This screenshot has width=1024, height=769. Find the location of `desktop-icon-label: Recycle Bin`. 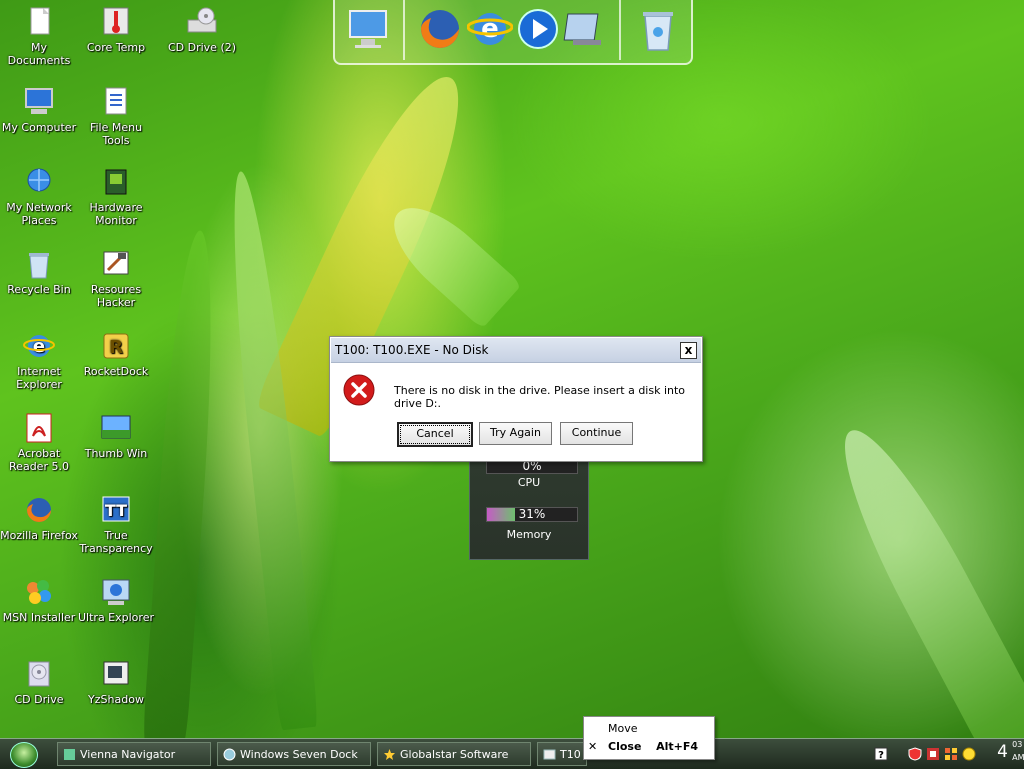

desktop-icon-label: Recycle Bin is located at coordinates (39, 289).